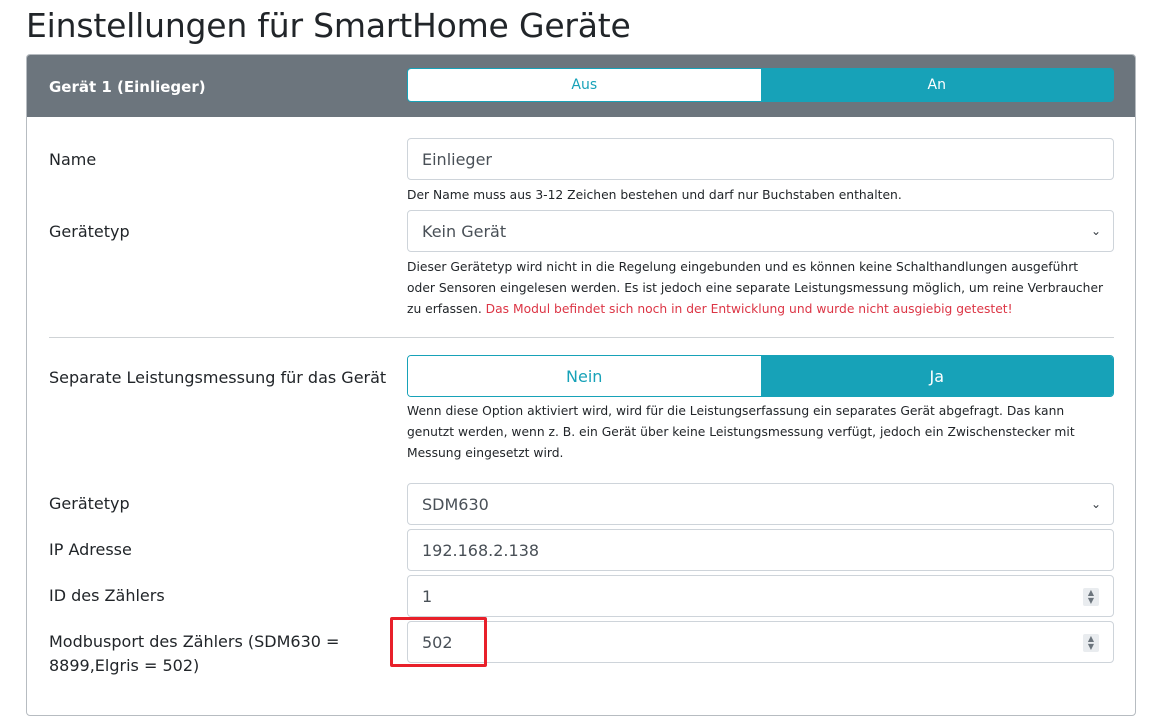 The image size is (1176, 719). I want to click on name-label: Name, so click(73, 159).